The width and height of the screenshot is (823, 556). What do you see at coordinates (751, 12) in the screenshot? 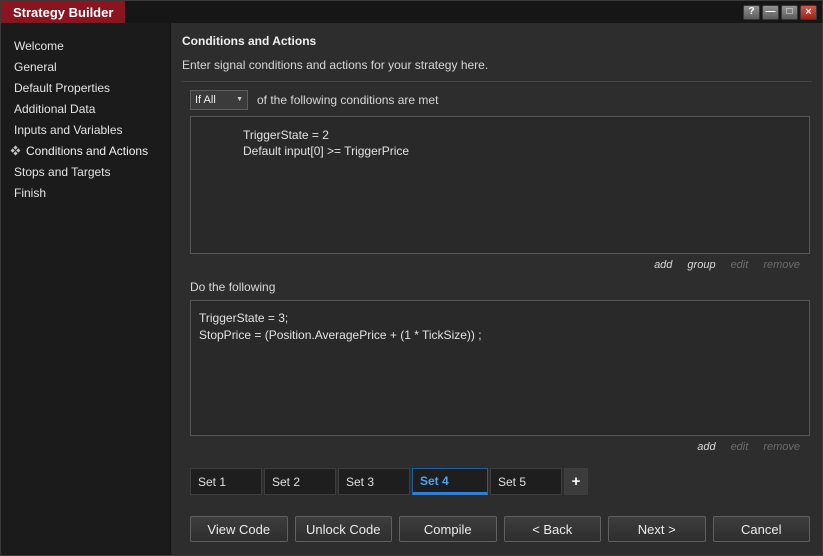
I see `help-button: ?` at bounding box center [751, 12].